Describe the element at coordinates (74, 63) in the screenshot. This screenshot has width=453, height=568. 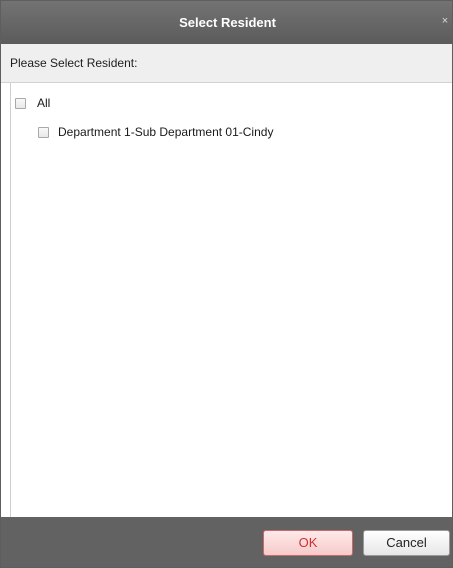
I see `select-prompt: Please Select Resident:` at that location.